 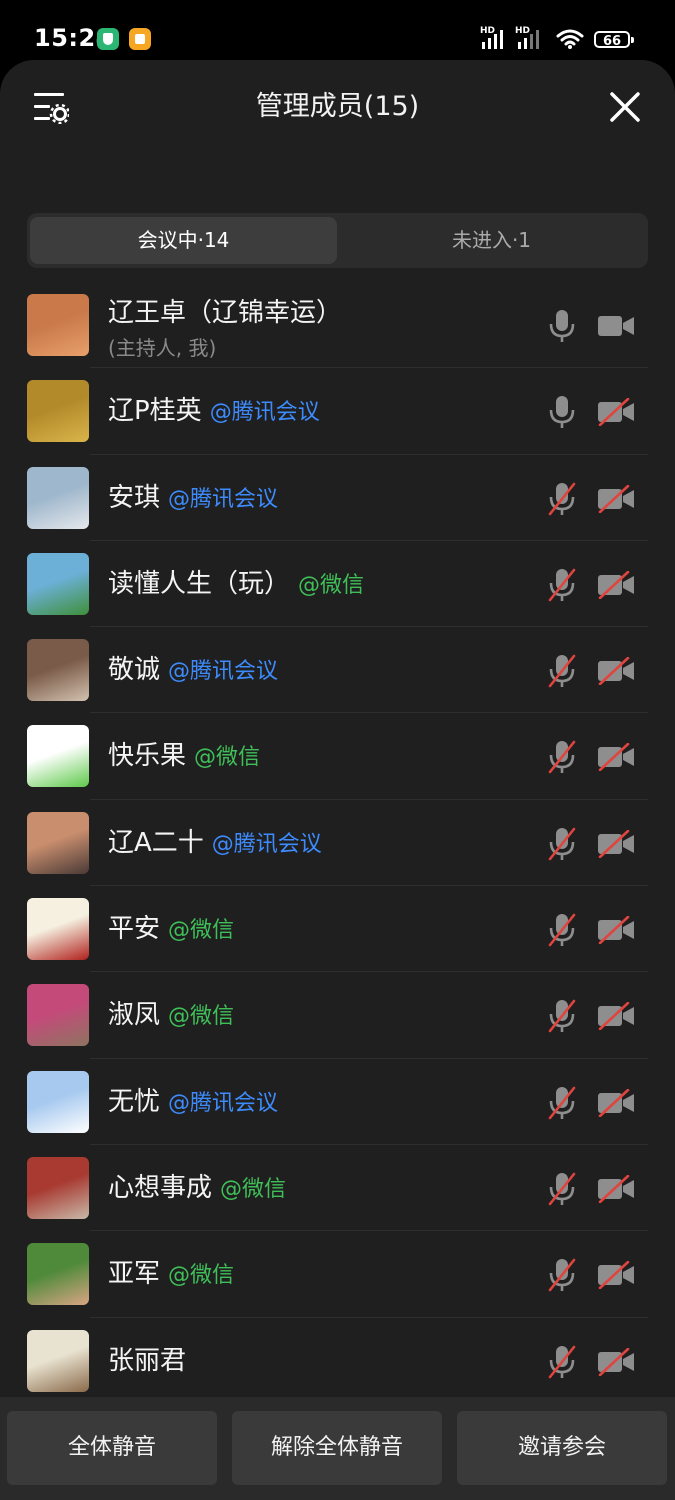 I want to click on member-row: 安琪 @腾讯会议, so click(x=337, y=498).